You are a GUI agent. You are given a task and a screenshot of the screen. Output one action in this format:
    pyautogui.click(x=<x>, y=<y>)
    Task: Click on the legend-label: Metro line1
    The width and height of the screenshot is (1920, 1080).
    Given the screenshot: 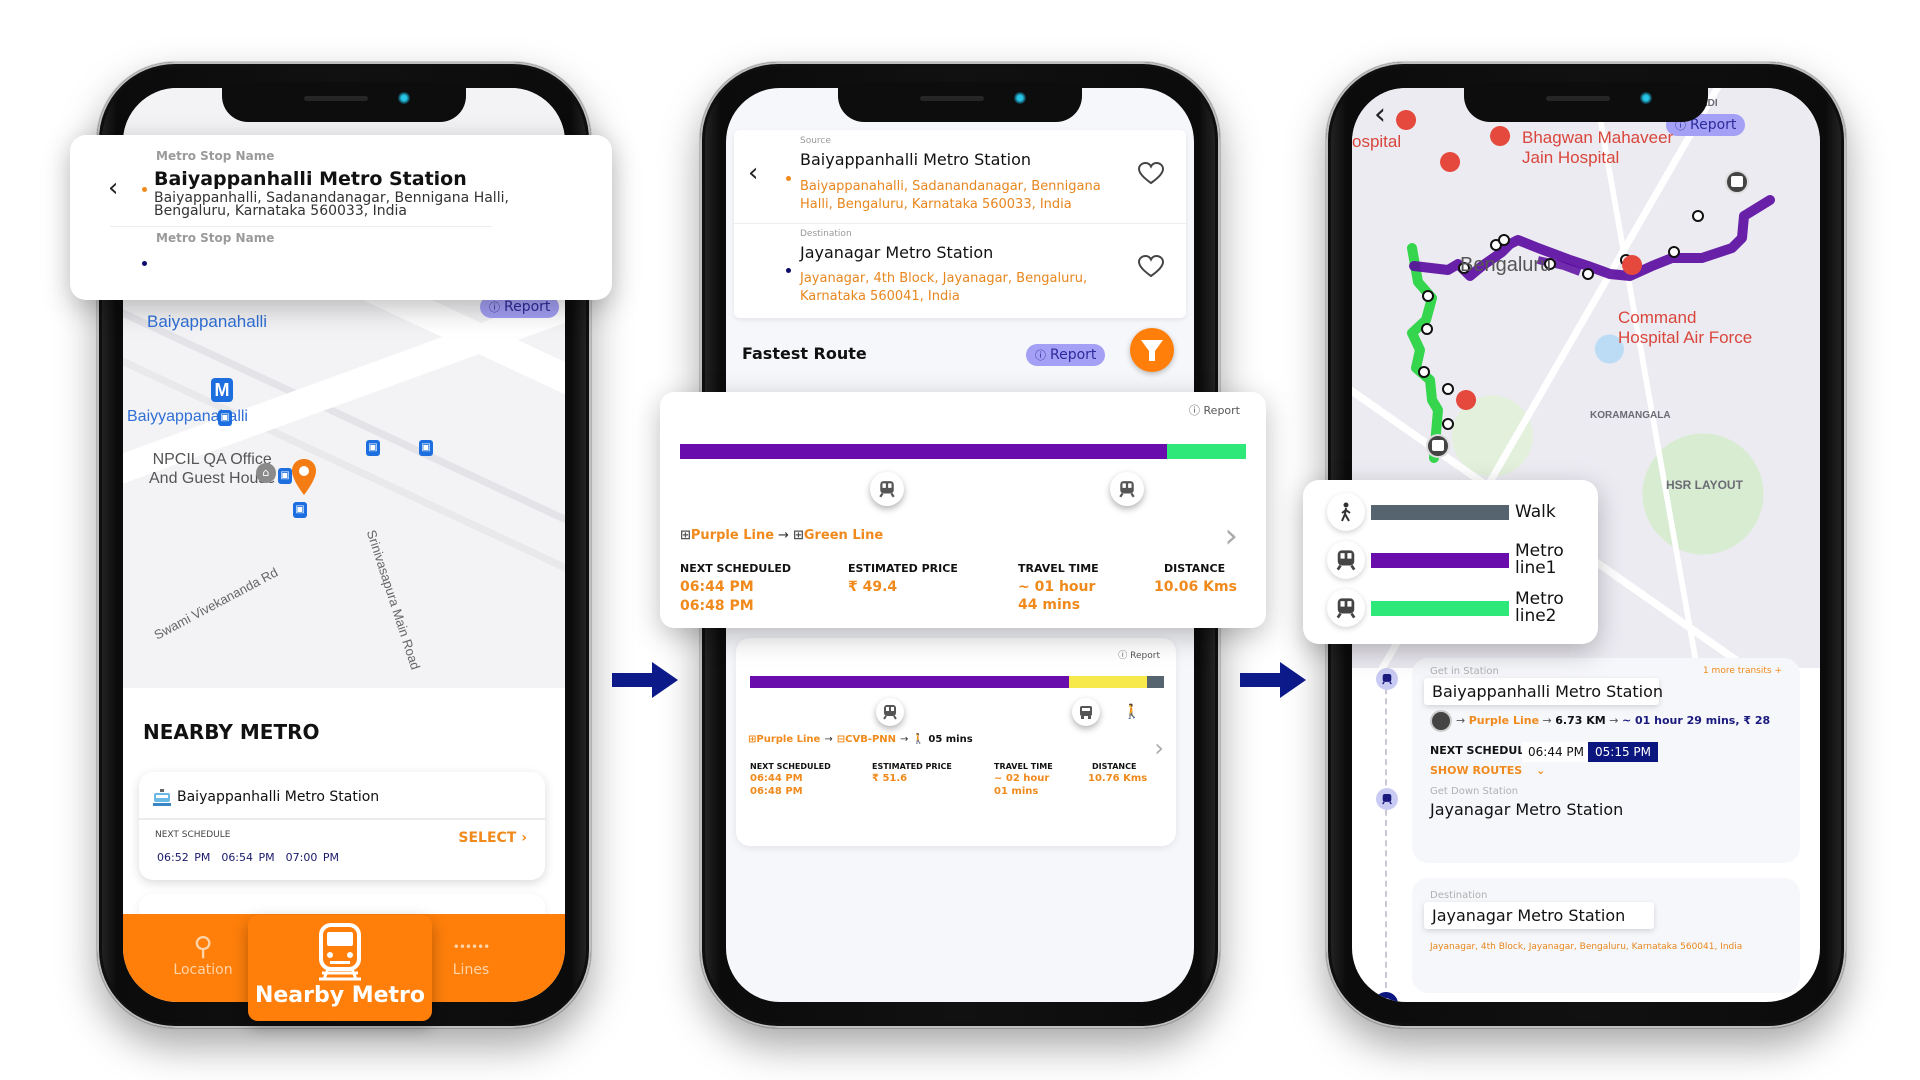 What is the action you would take?
    pyautogui.click(x=1539, y=559)
    